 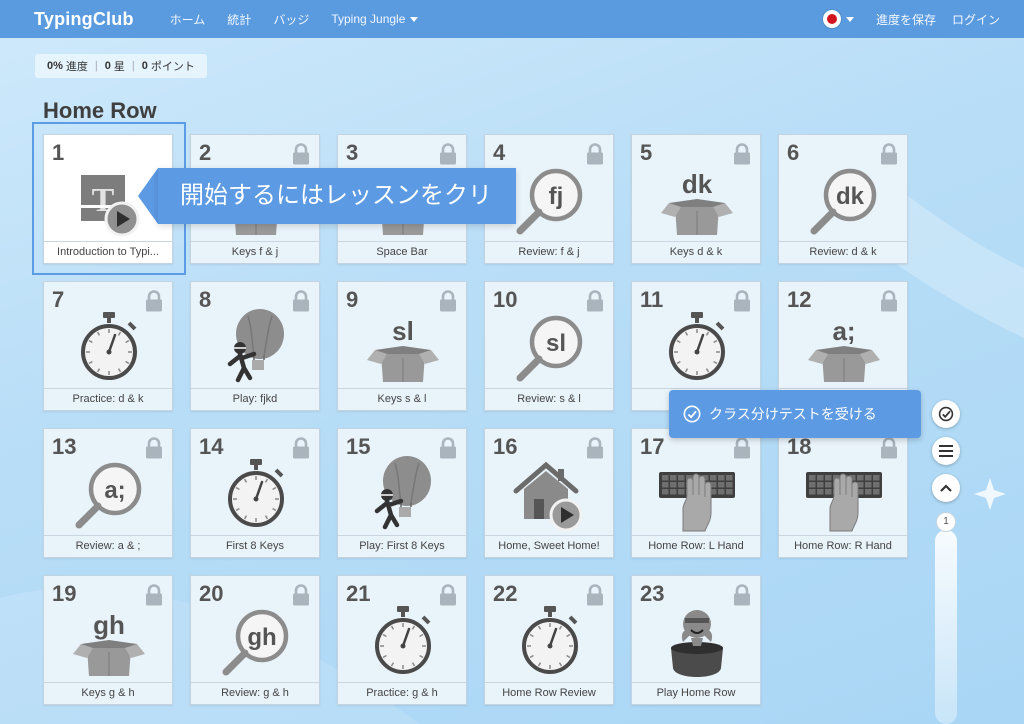 I want to click on lesson-number: 6, so click(x=793, y=152).